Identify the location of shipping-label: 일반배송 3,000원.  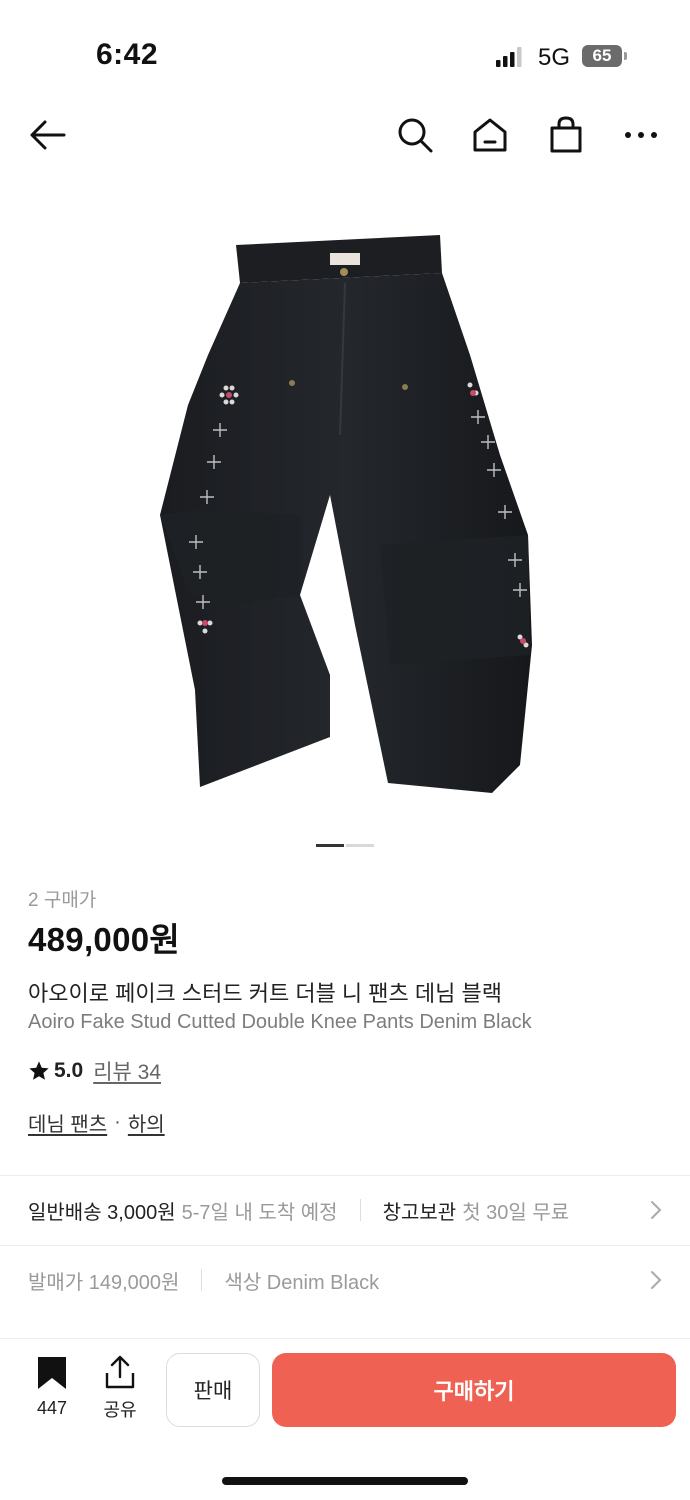
(102, 1212).